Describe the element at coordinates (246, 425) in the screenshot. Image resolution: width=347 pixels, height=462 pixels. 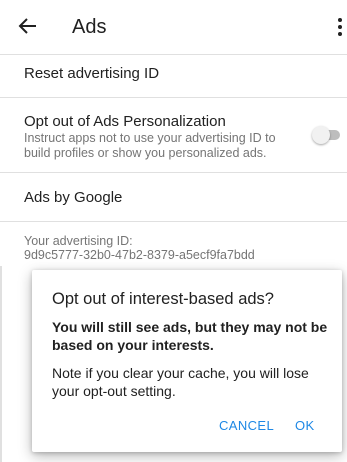
I see `cancel-button: CANCEL` at that location.